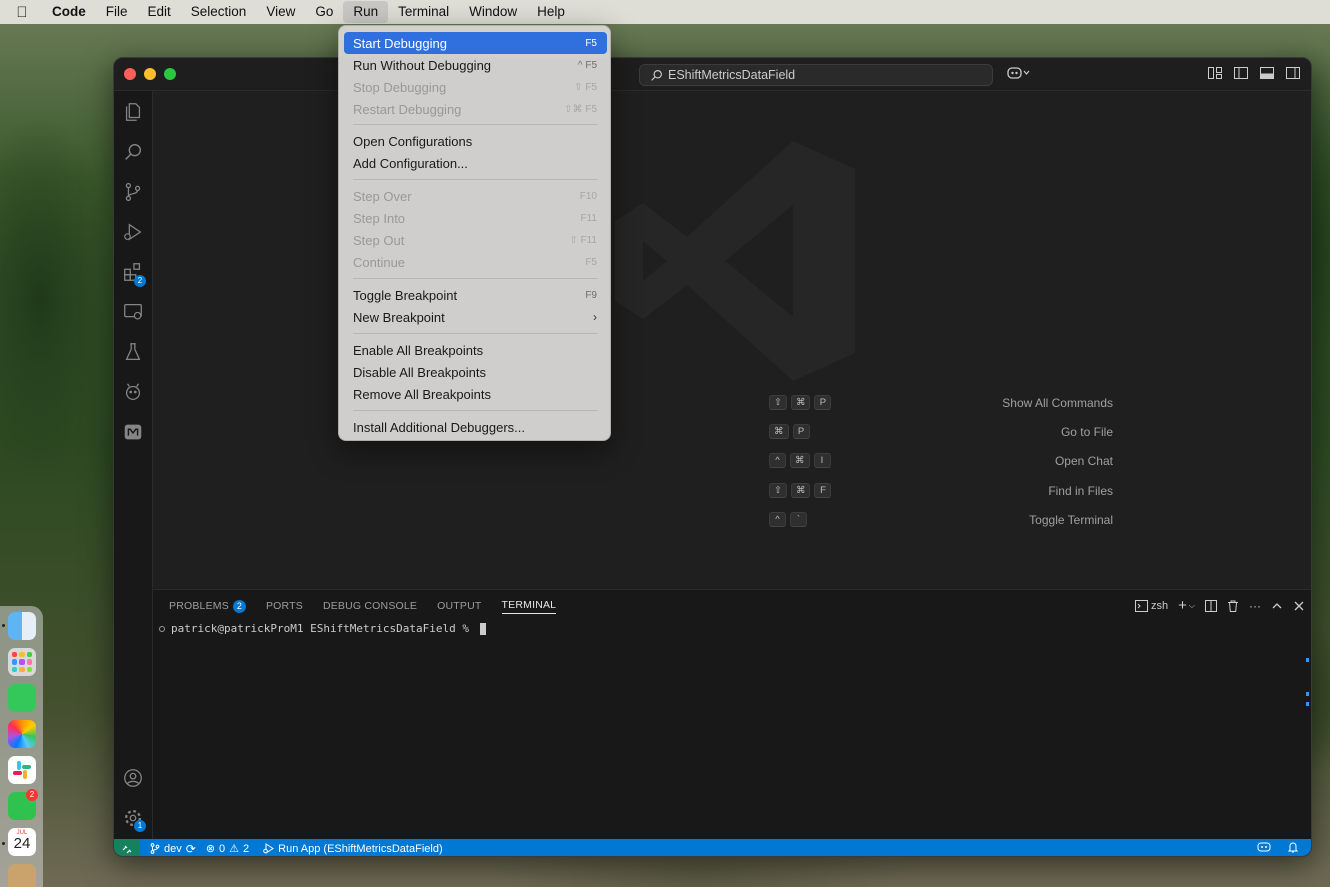  What do you see at coordinates (130, 74) in the screenshot?
I see `close-window-button` at bounding box center [130, 74].